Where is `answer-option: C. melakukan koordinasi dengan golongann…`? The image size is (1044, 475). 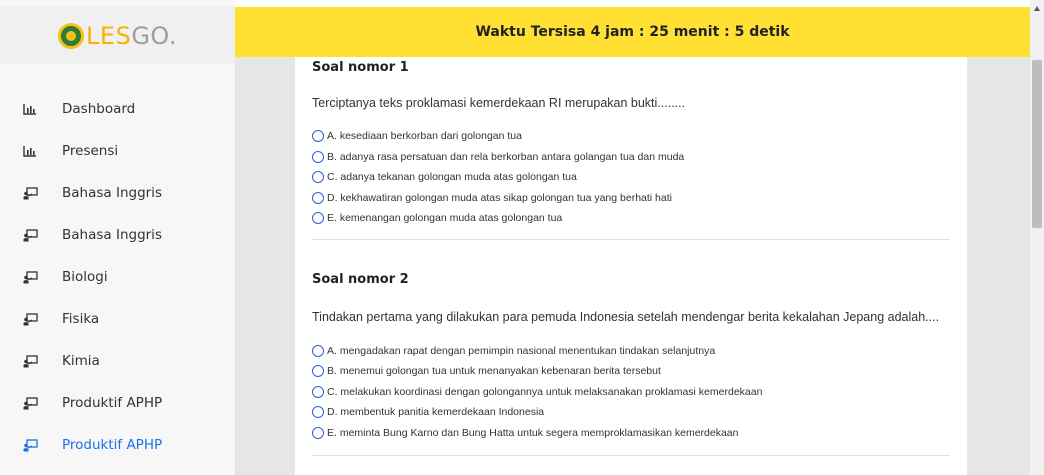 answer-option: C. melakukan koordinasi dengan golongann… is located at coordinates (631, 392).